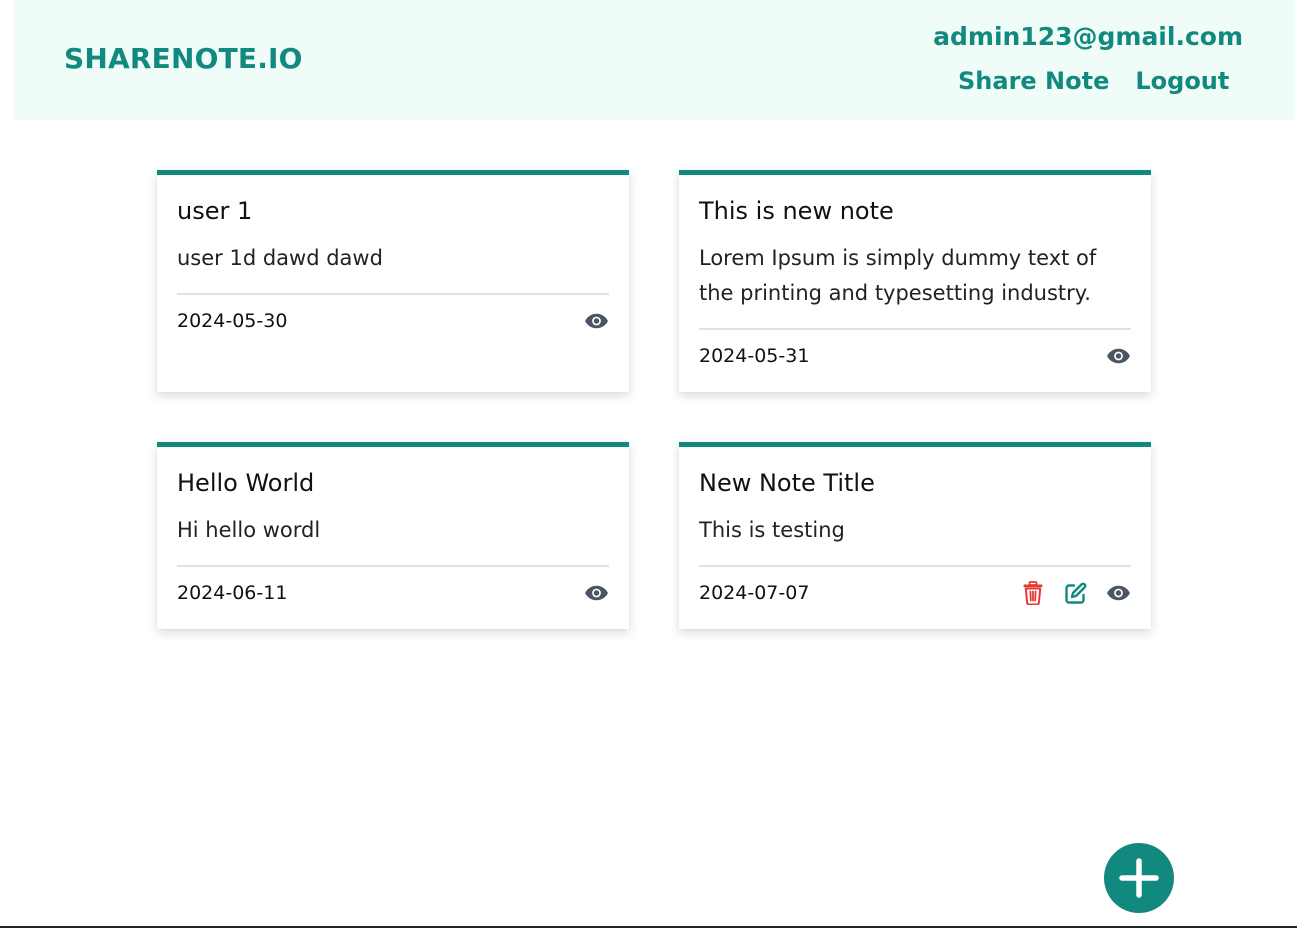  I want to click on note-card-content: Hello World Hi hello wordl 2024-06-11, so click(393, 533).